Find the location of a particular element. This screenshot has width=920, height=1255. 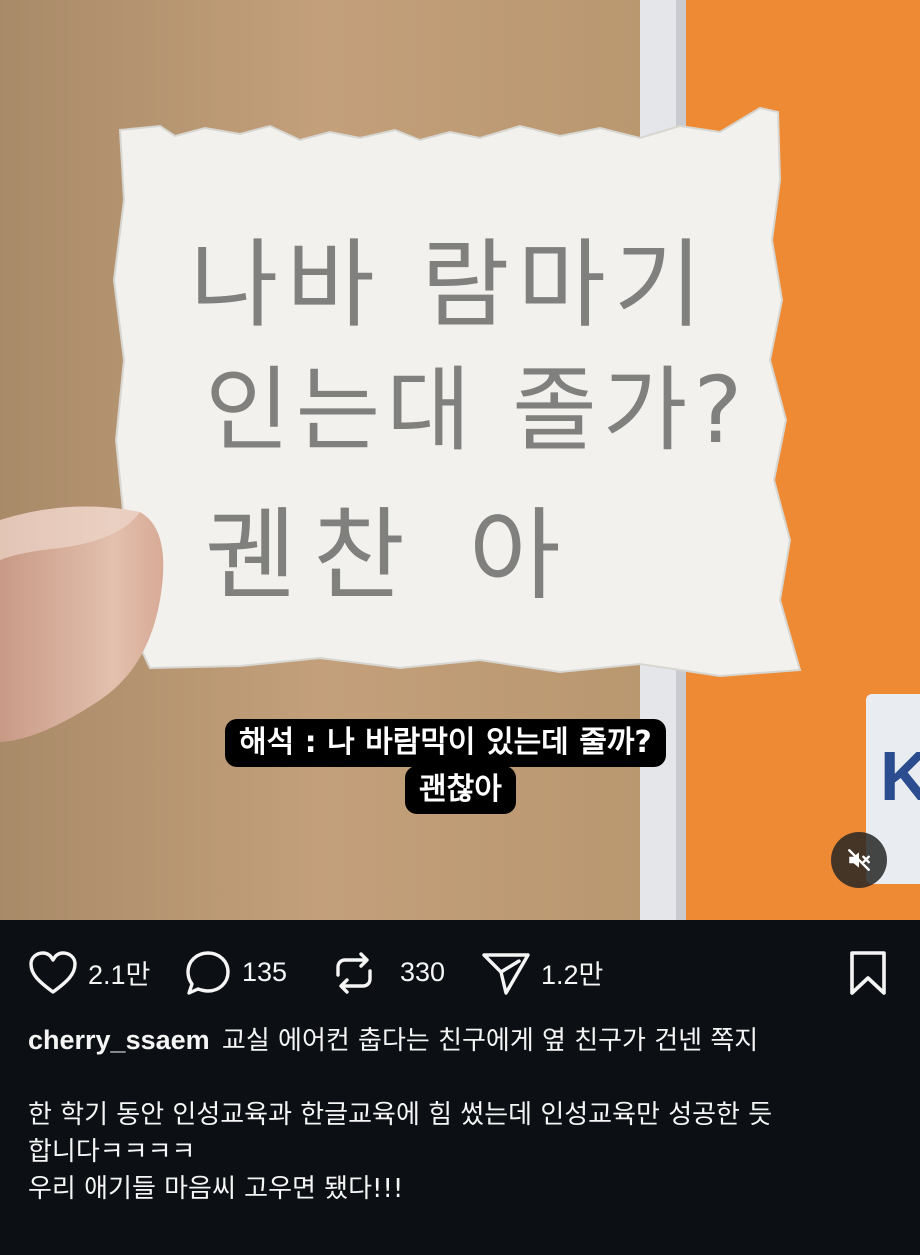

repost-icon is located at coordinates (354, 972).